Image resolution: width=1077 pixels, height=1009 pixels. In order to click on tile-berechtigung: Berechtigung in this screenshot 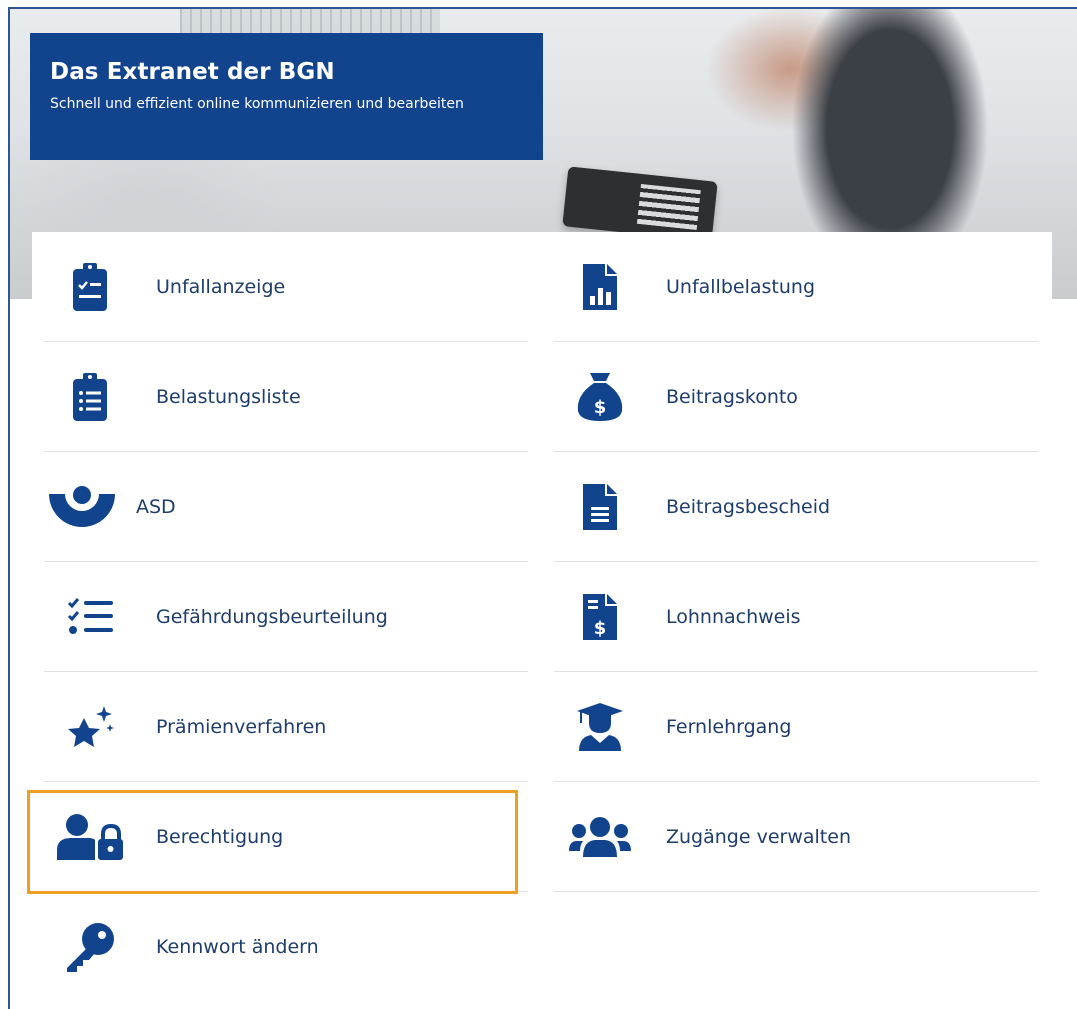, I will do `click(286, 837)`.